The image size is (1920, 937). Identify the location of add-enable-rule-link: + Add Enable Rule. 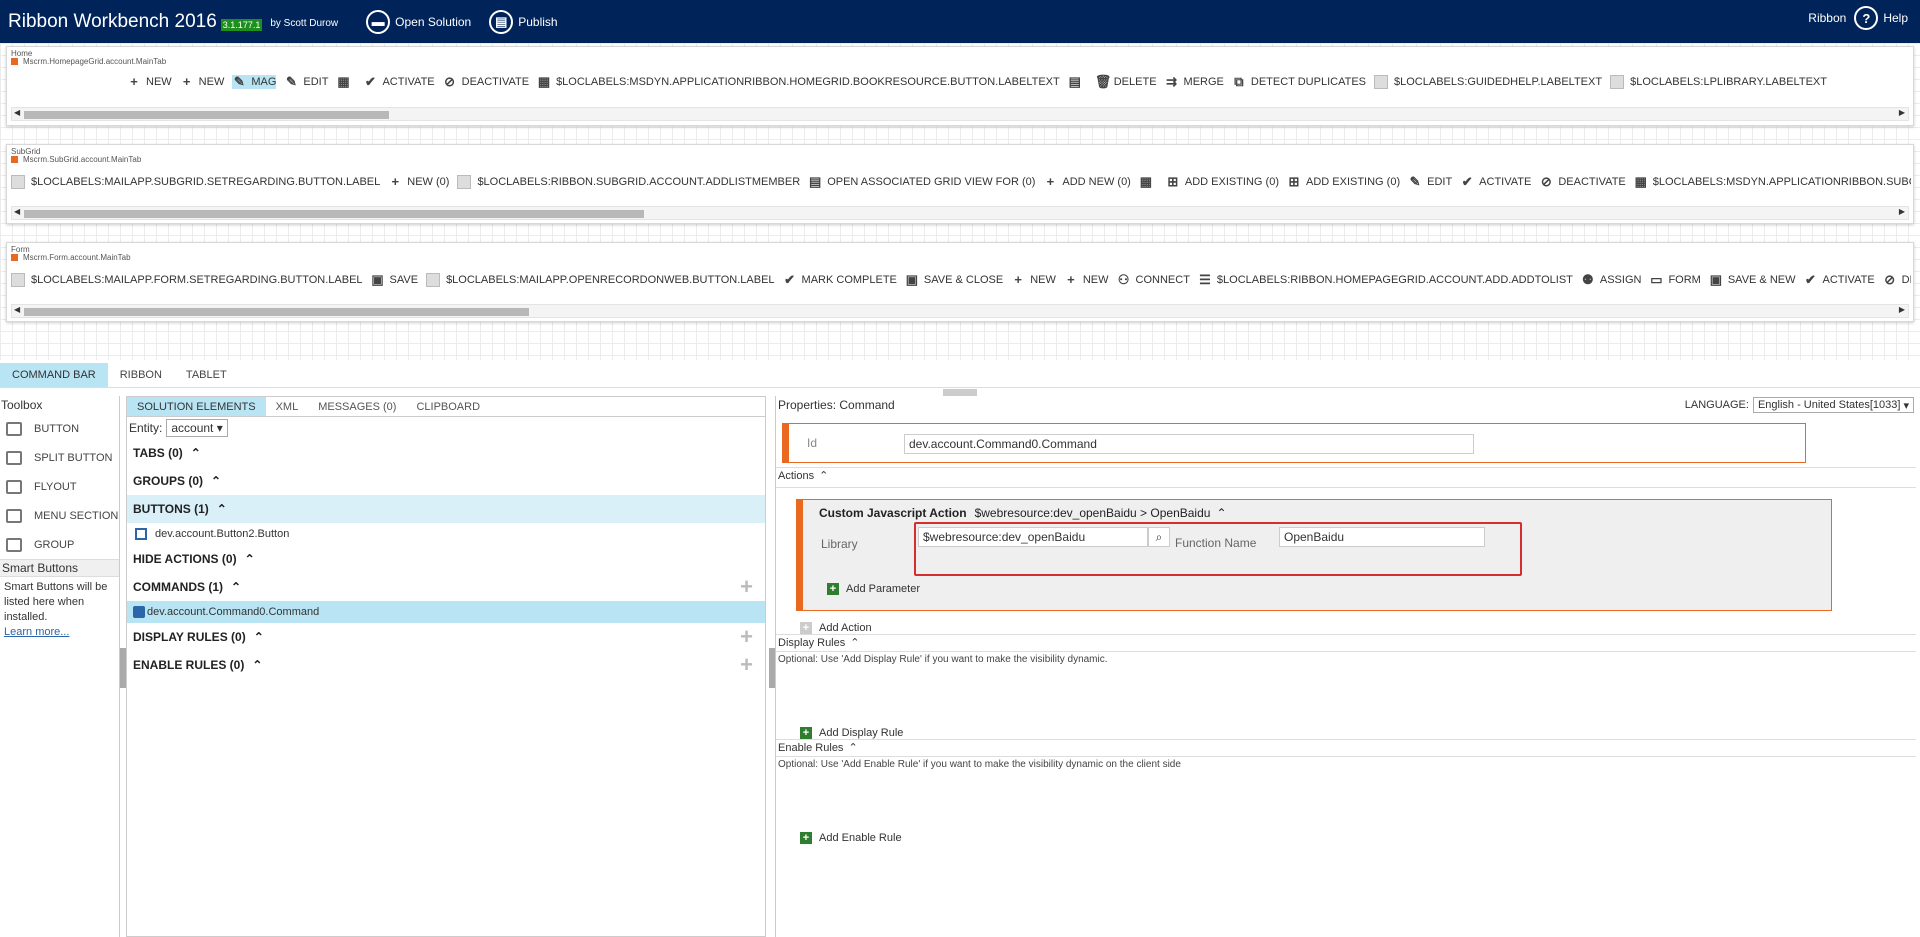
(851, 838).